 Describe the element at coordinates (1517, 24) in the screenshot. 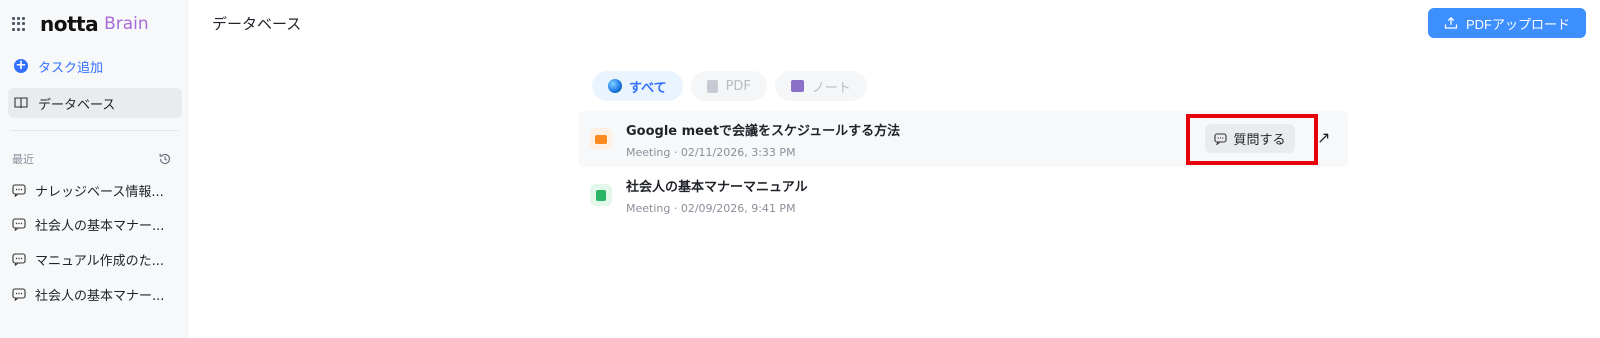

I see `pdf-upload-label: PDFアップロード` at that location.